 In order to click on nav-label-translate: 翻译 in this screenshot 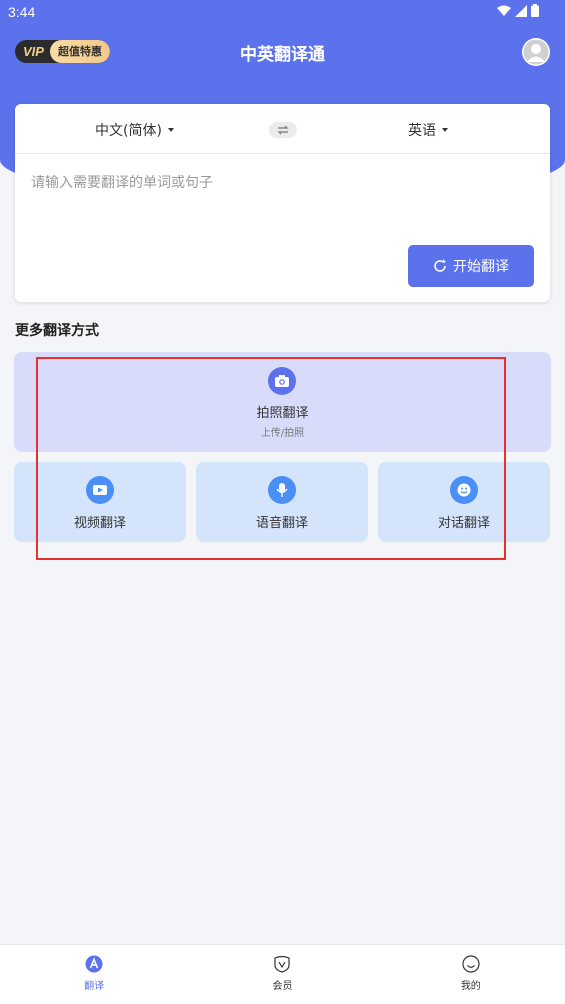, I will do `click(94, 986)`.